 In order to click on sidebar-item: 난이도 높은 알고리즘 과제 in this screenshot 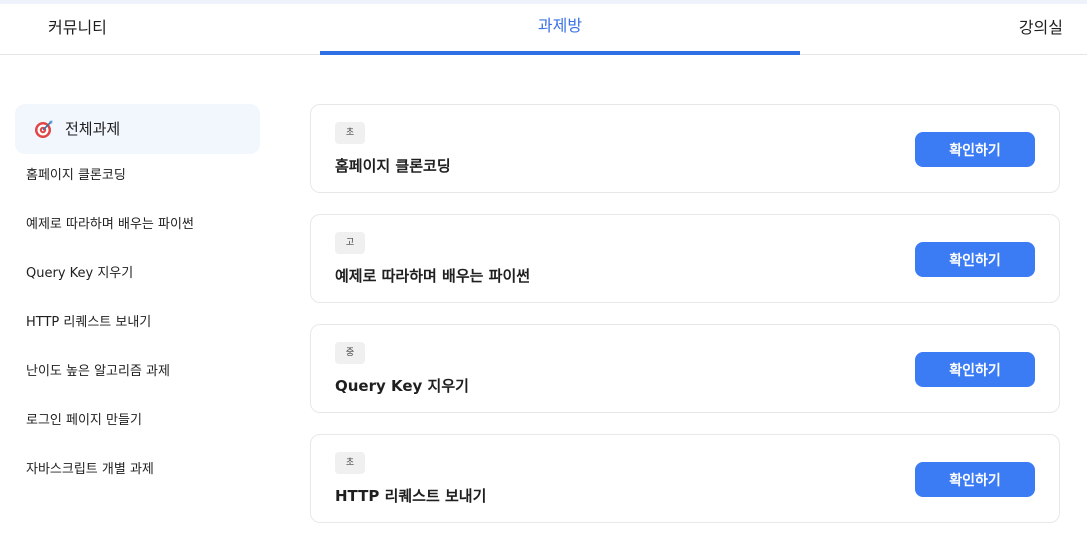, I will do `click(137, 374)`.